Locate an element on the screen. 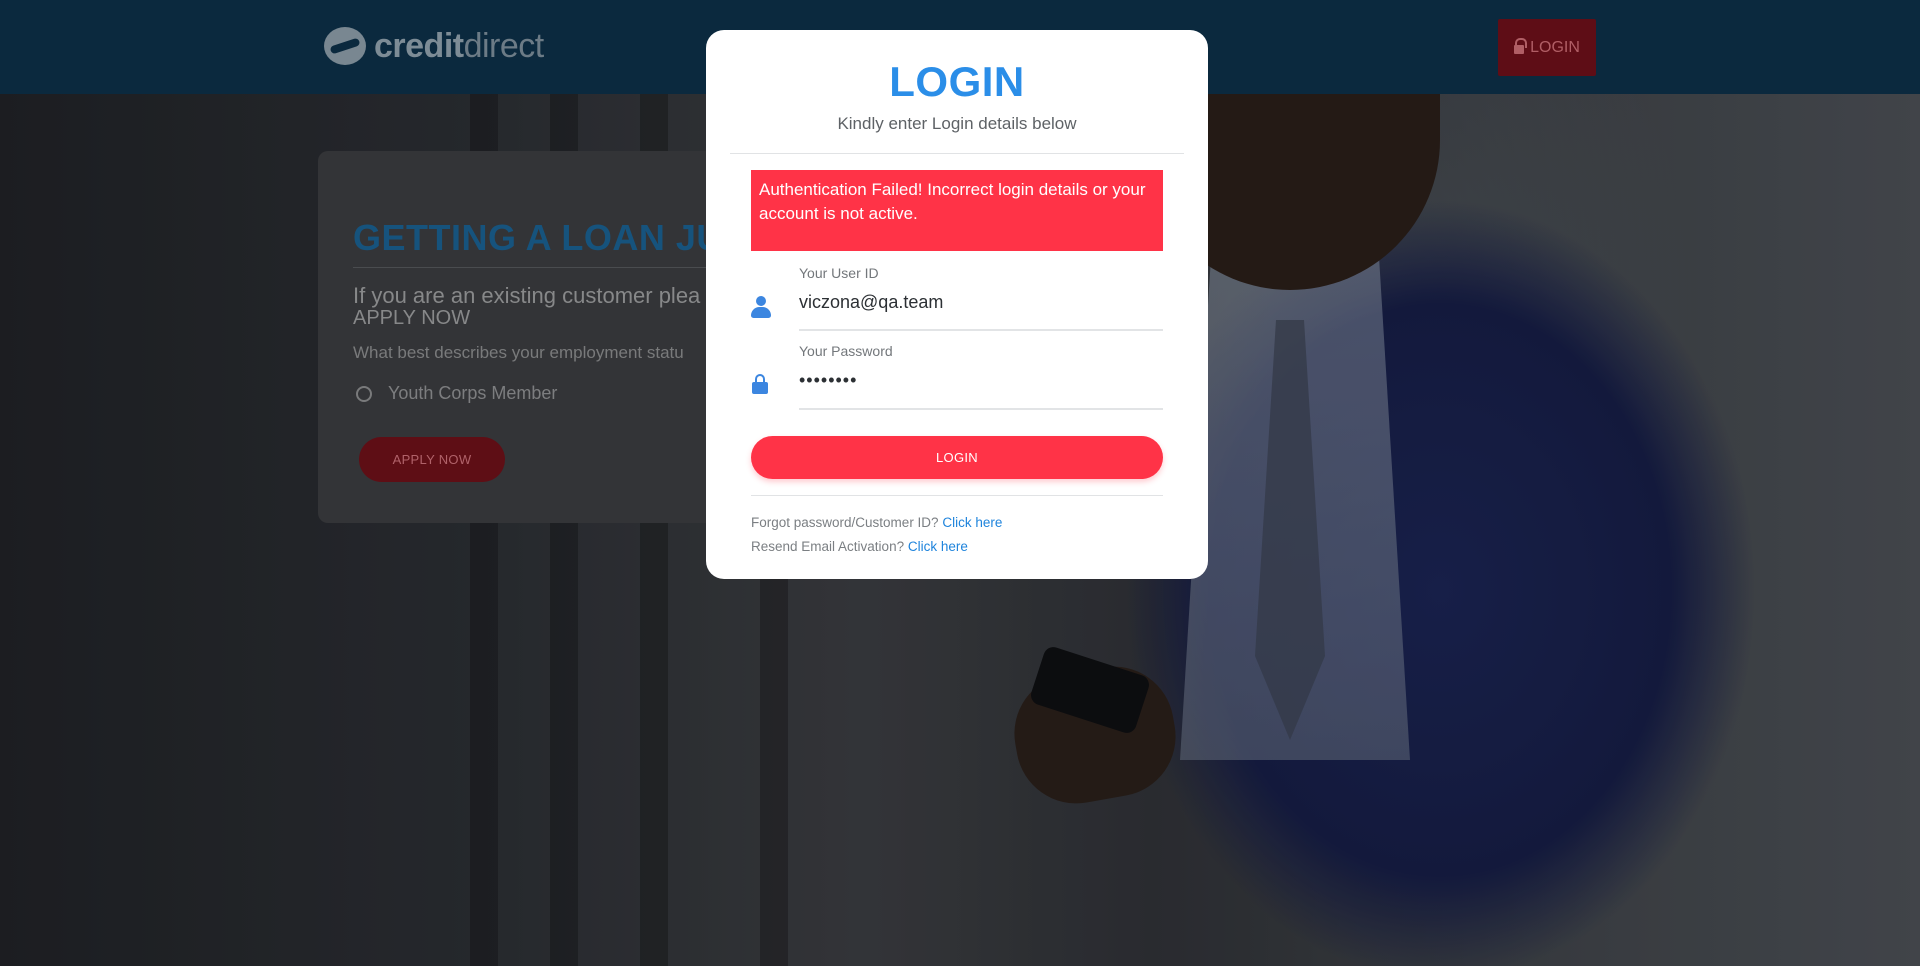 Image resolution: width=1920 pixels, height=966 pixels. resend-activation-text: Resend Email Activation? is located at coordinates (828, 546).